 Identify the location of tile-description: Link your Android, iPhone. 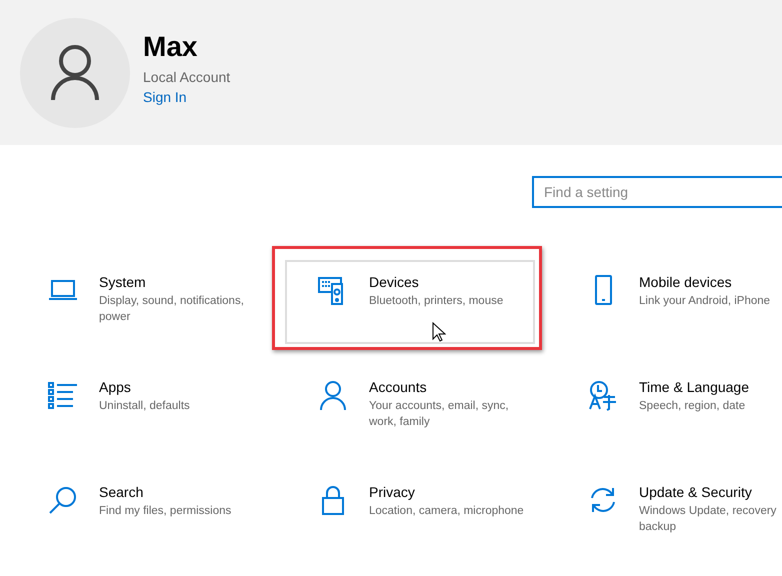
(704, 301).